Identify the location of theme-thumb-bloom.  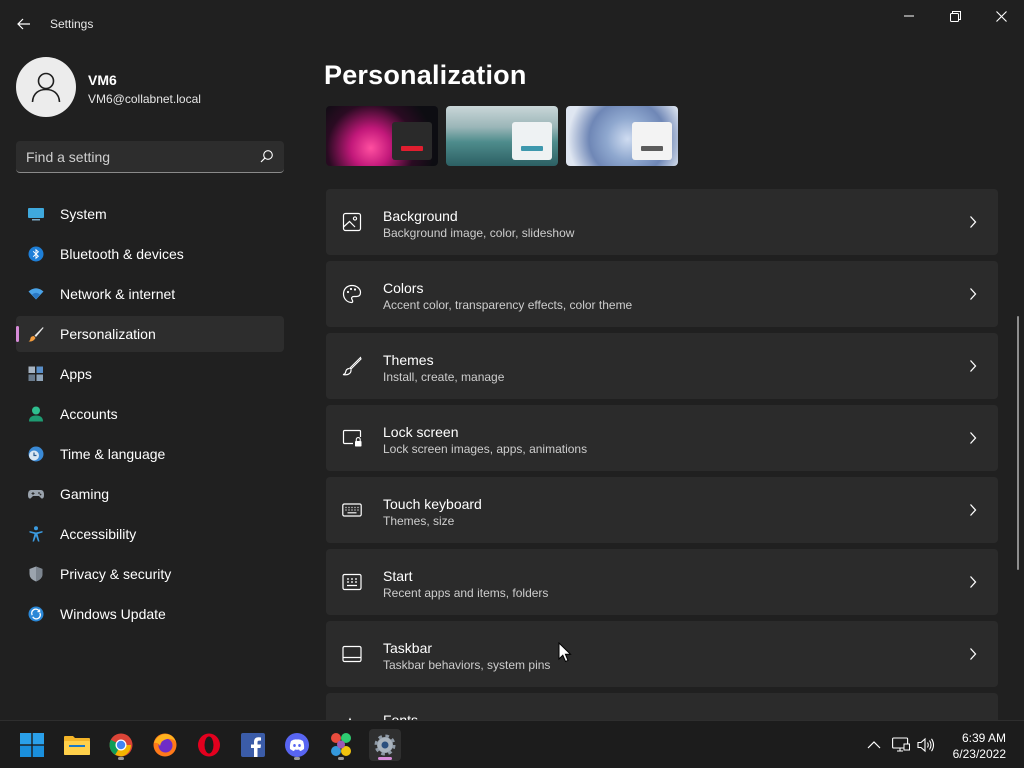
(622, 136).